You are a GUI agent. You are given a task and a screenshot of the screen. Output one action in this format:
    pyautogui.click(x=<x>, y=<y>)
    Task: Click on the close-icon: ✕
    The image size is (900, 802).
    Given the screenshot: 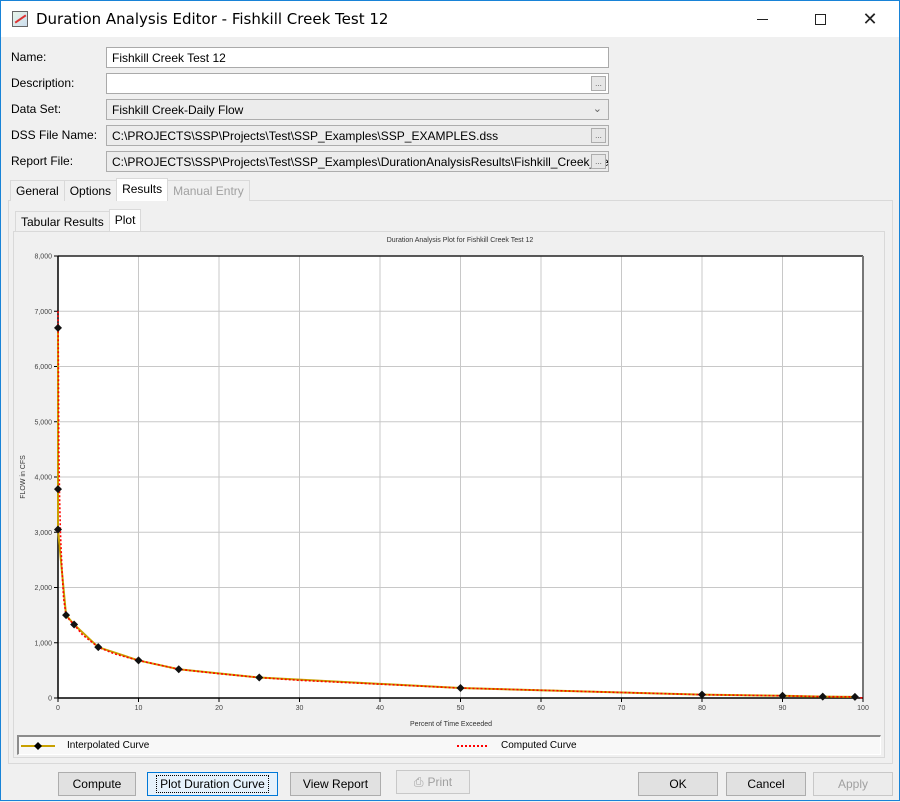 What is the action you would take?
    pyautogui.click(x=870, y=19)
    